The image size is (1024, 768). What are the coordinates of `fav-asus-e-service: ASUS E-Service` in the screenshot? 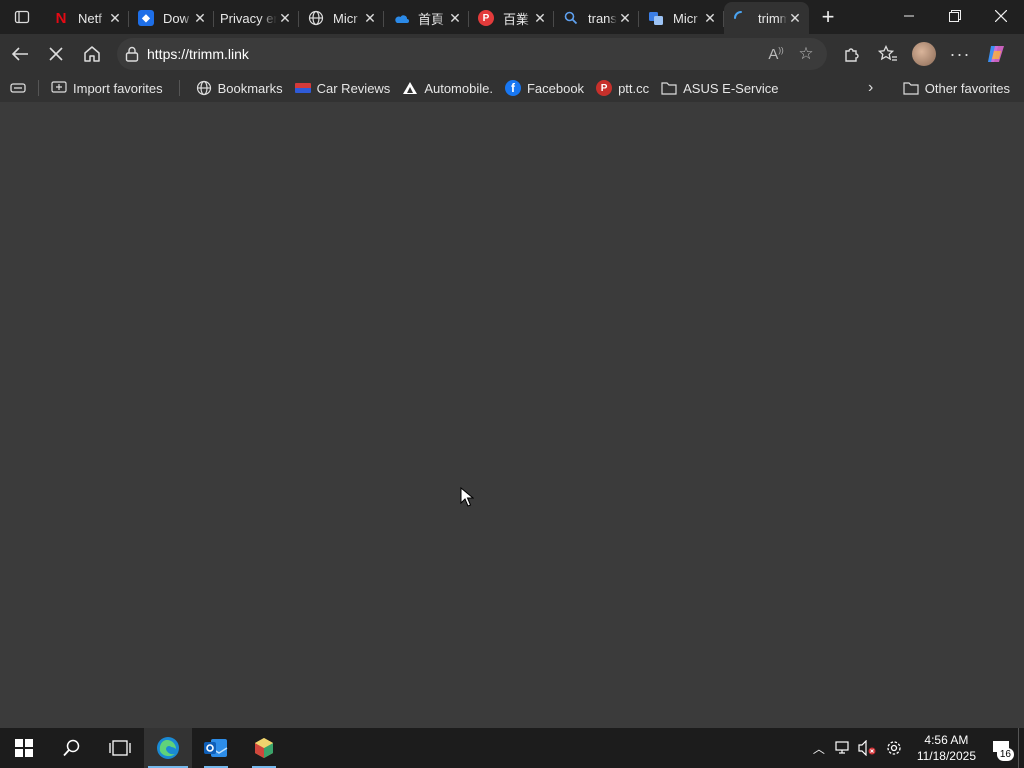 It's located at (719, 88).